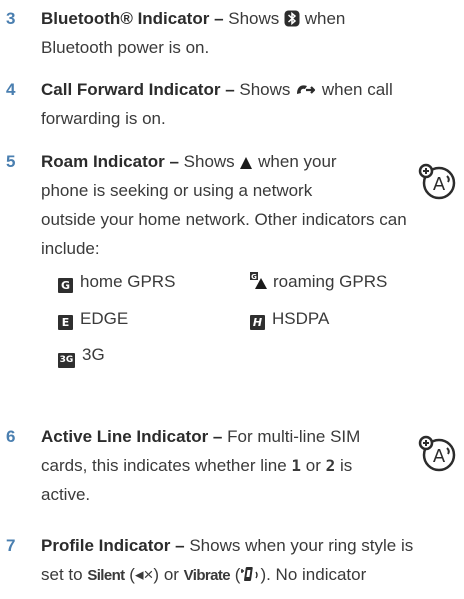  I want to click on indicator-hsdpa: H HSDPA, so click(289, 318).